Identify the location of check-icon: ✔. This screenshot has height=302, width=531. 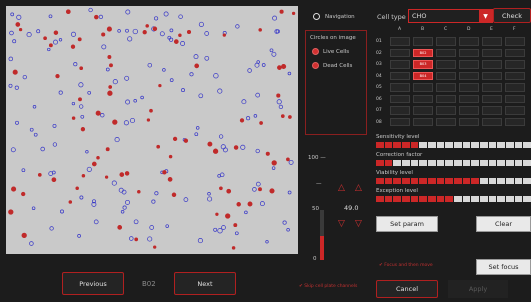
(381, 265).